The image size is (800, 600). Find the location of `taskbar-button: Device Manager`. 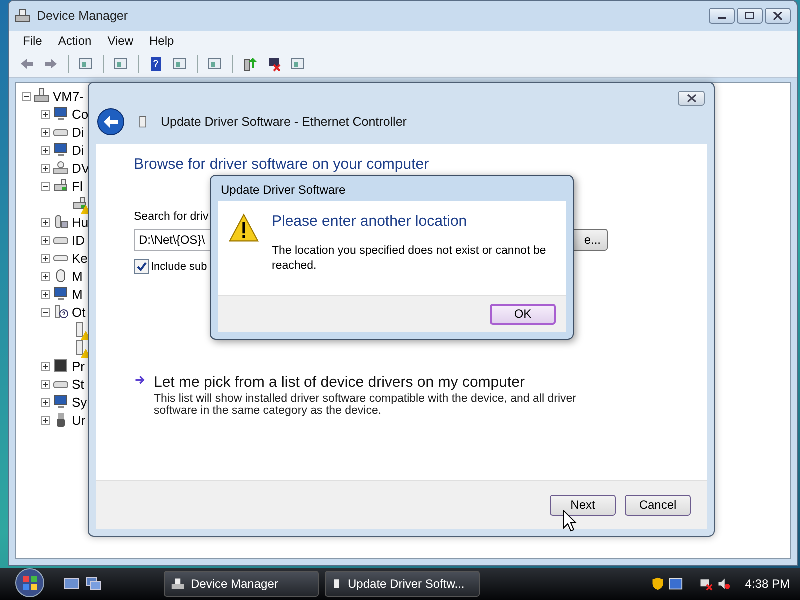

taskbar-button: Device Manager is located at coordinates (241, 584).